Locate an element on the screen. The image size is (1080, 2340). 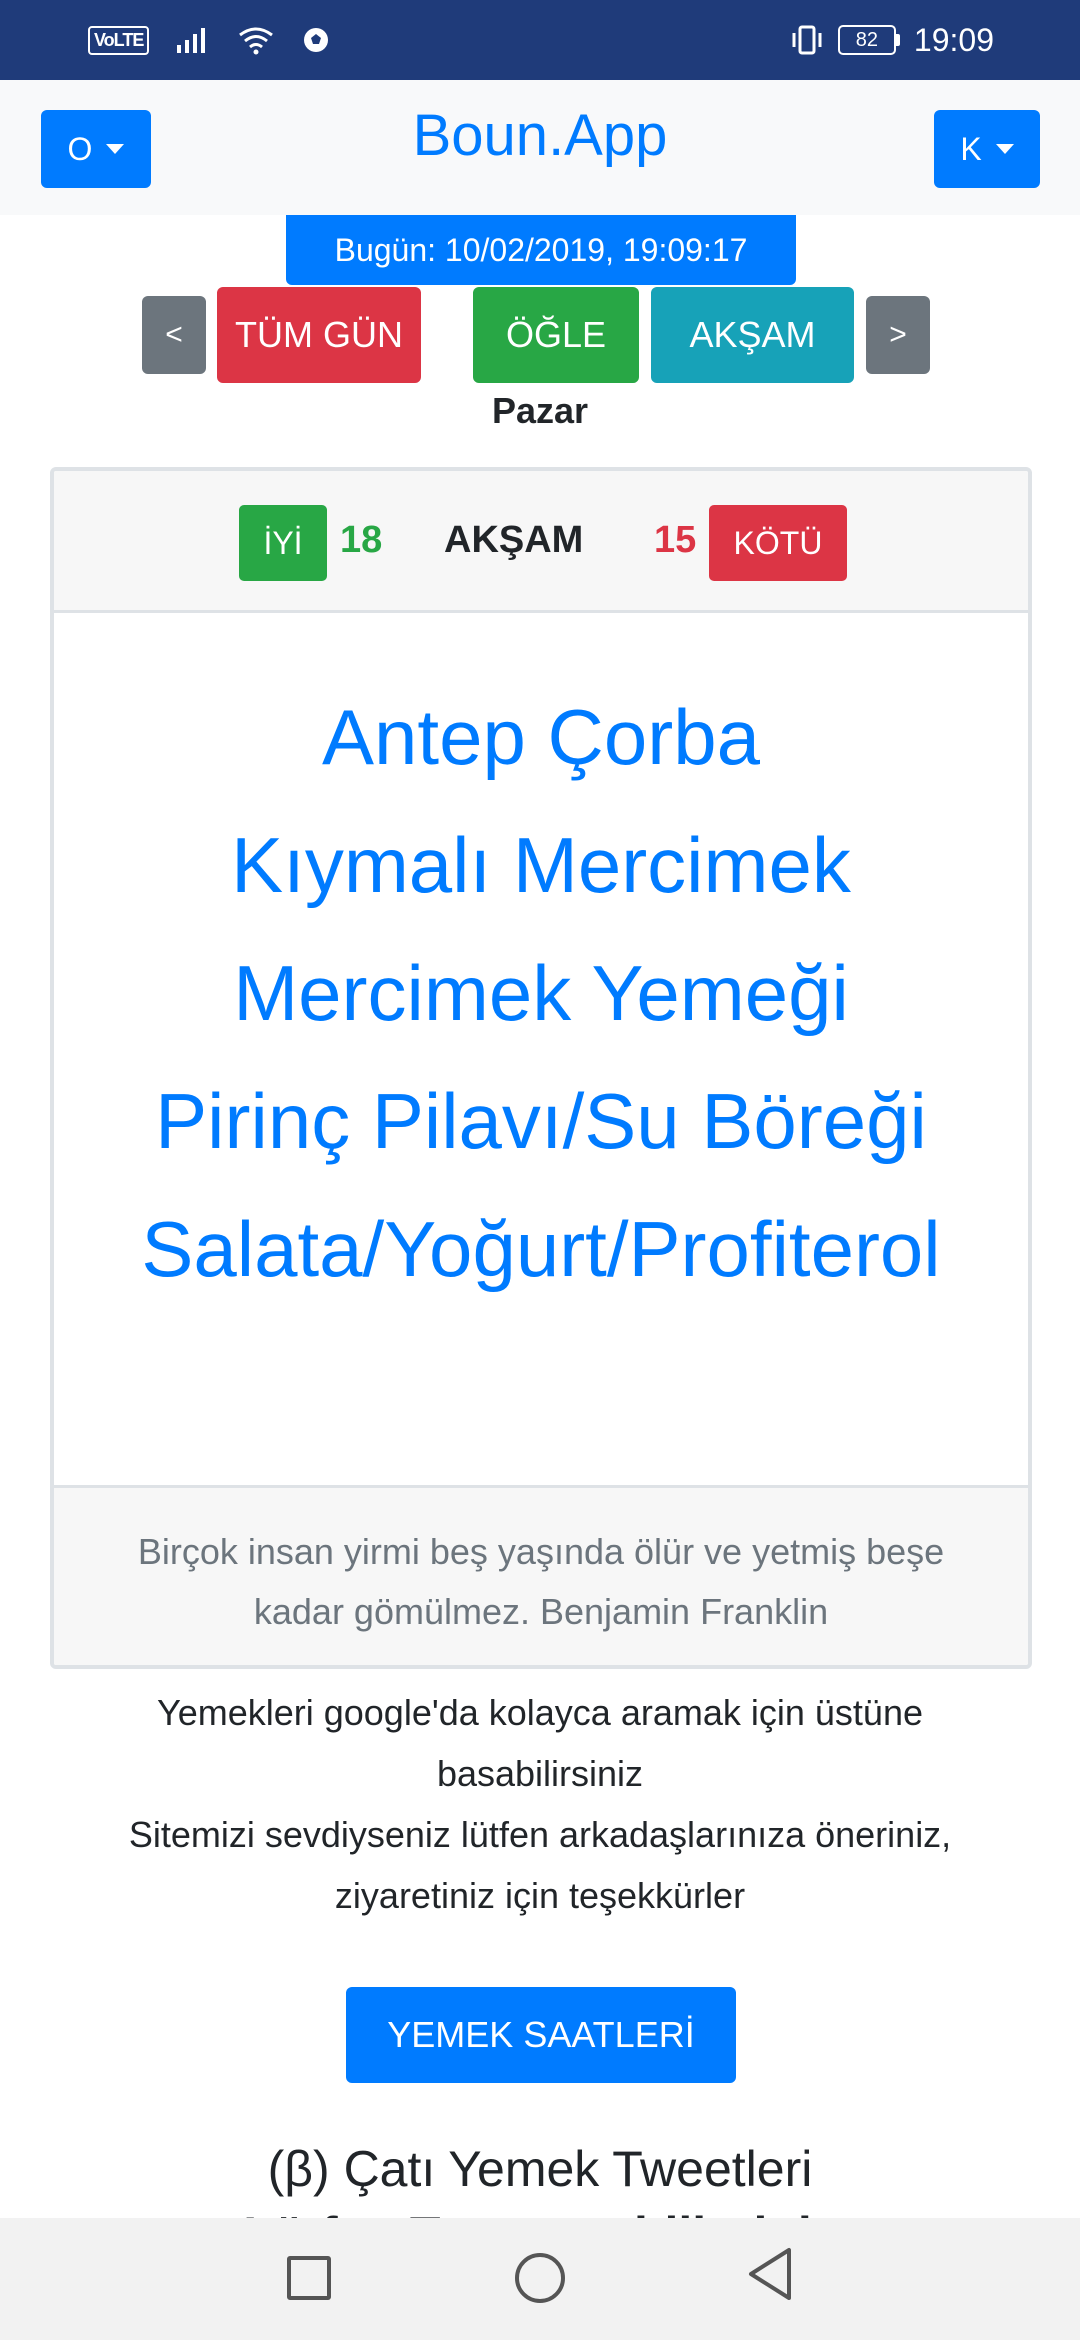
menu-item: Salata/Yoğurt/Profiterol is located at coordinates (541, 1249).